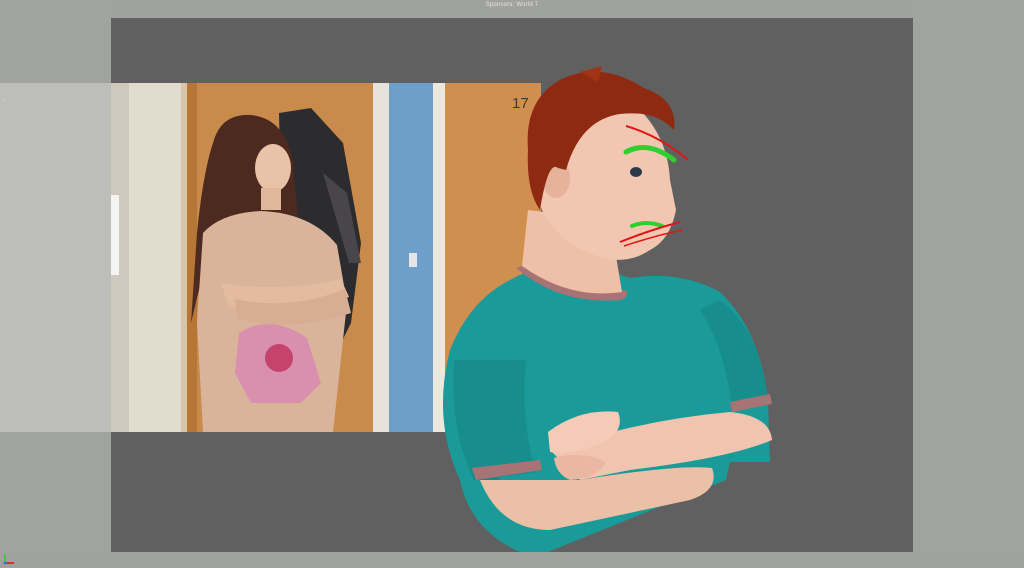  I want to click on axis-gizmo-icon, so click(8, 559).